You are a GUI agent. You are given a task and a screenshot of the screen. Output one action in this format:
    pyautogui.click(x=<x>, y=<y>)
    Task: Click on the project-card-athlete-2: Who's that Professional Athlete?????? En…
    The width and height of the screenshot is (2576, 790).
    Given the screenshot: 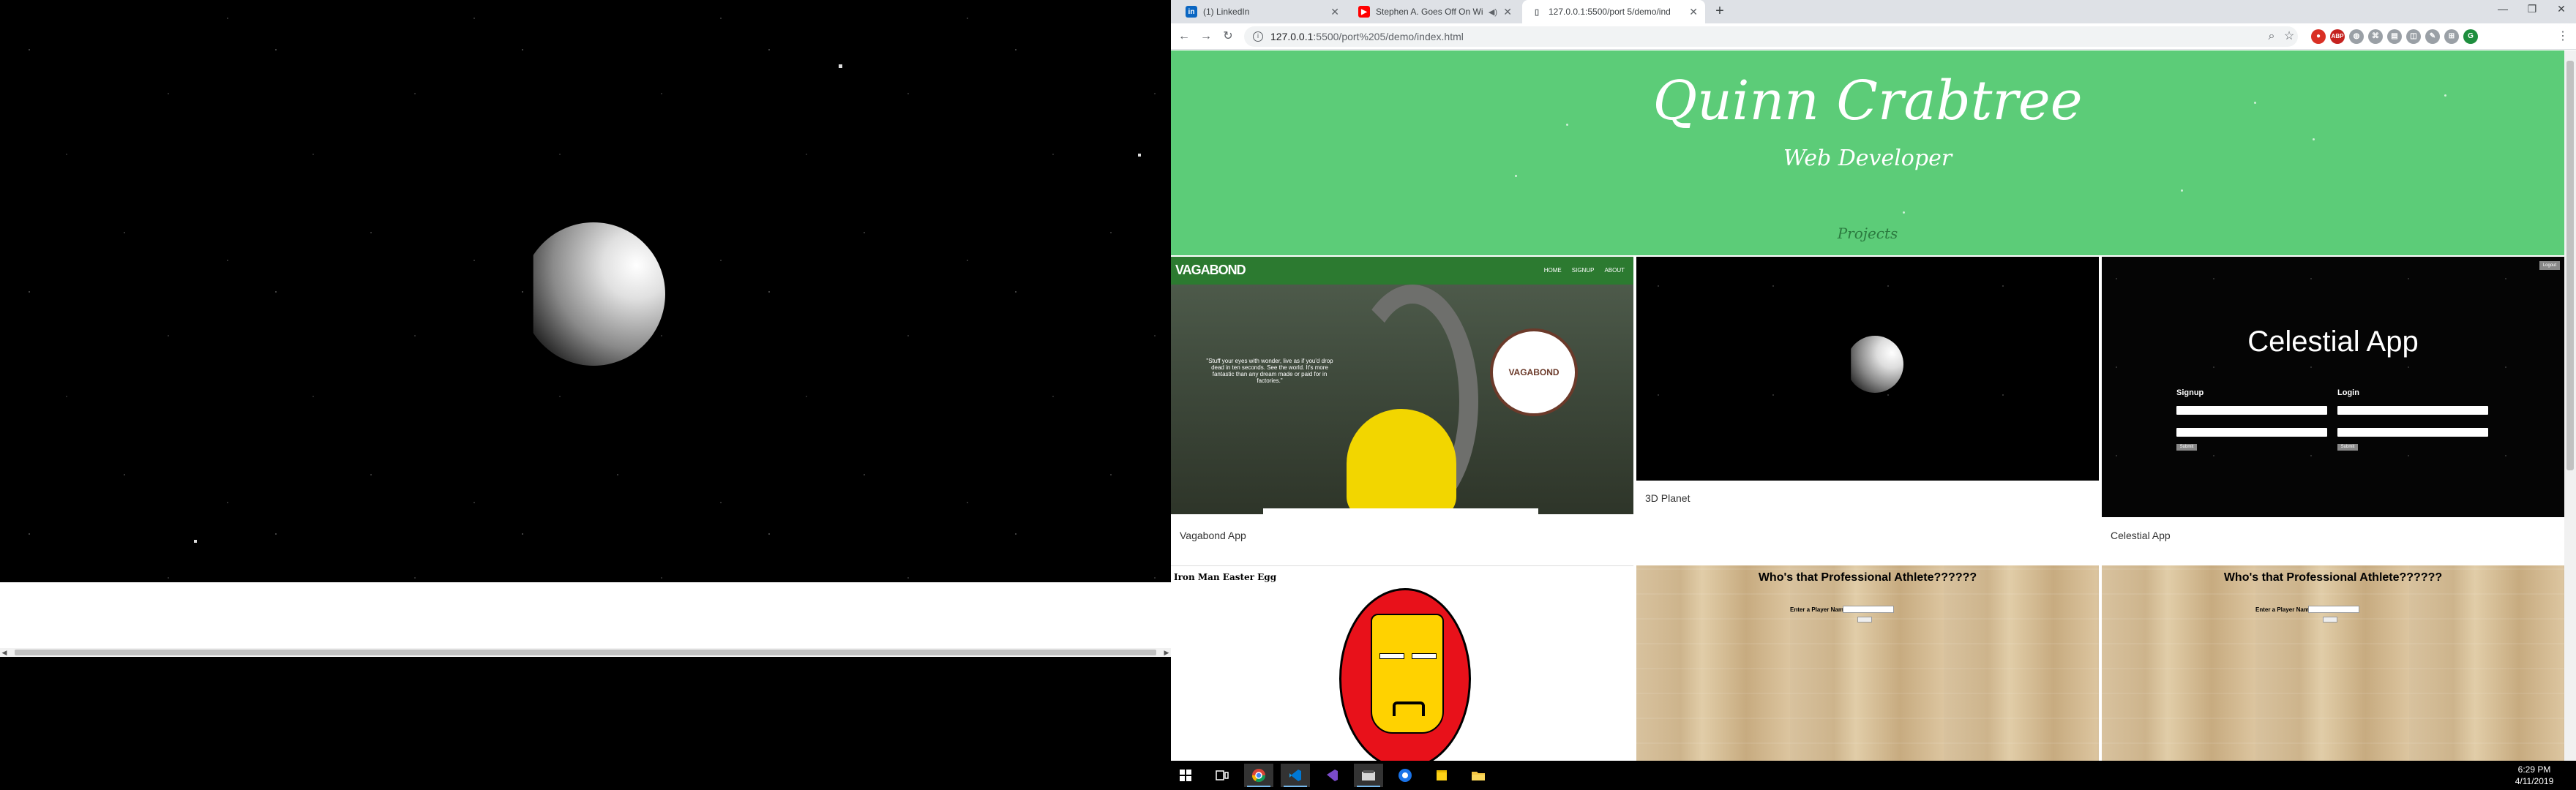 What is the action you would take?
    pyautogui.click(x=2333, y=663)
    